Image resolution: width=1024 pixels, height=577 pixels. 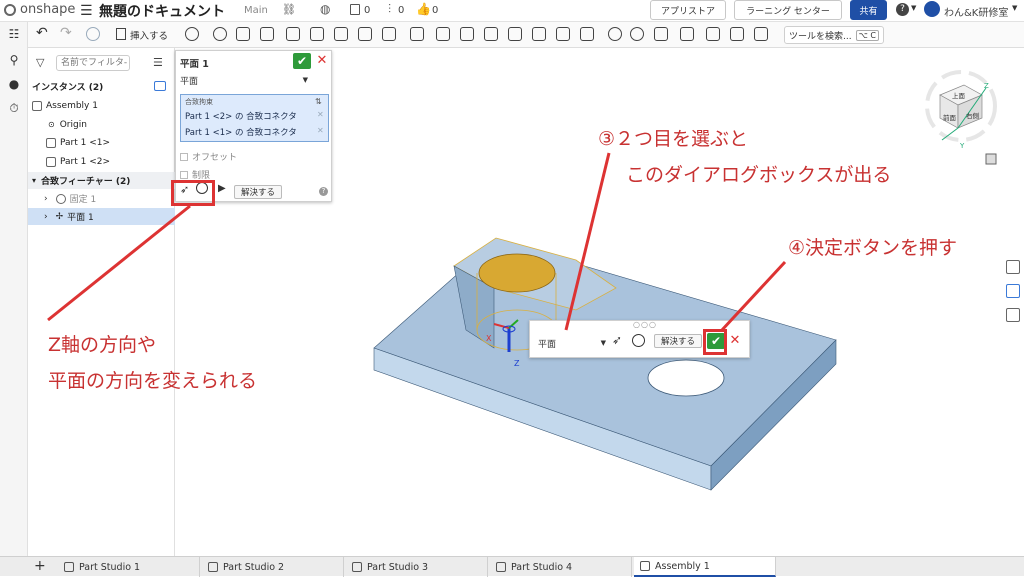 I want to click on share-button: 共有, so click(x=868, y=10).